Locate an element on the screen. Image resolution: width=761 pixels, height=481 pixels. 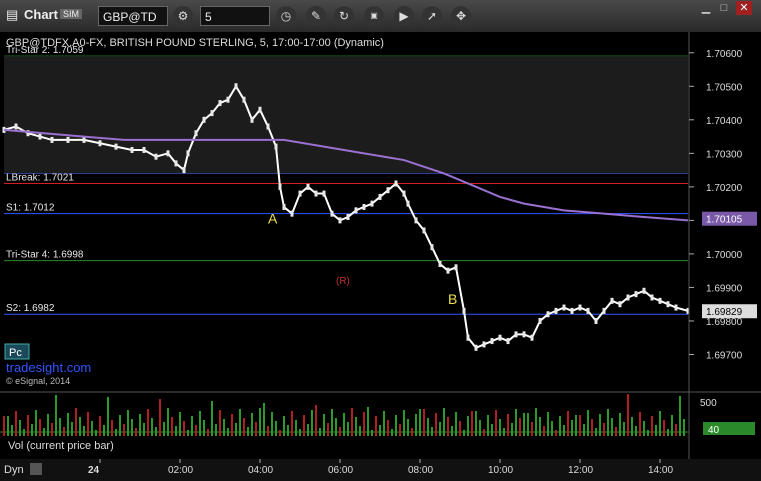
bug-icon: ▣ is located at coordinates (374, 16).